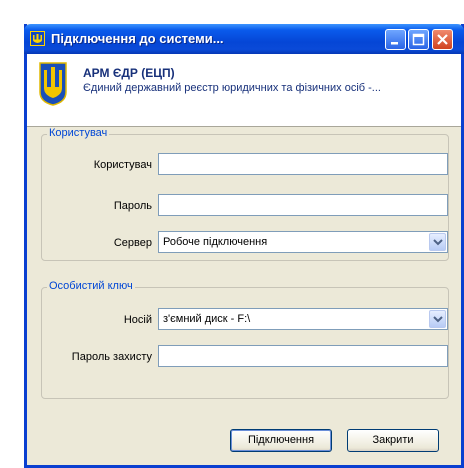 The image size is (464, 468). Describe the element at coordinates (394, 43) in the screenshot. I see `minimize-icon` at that location.